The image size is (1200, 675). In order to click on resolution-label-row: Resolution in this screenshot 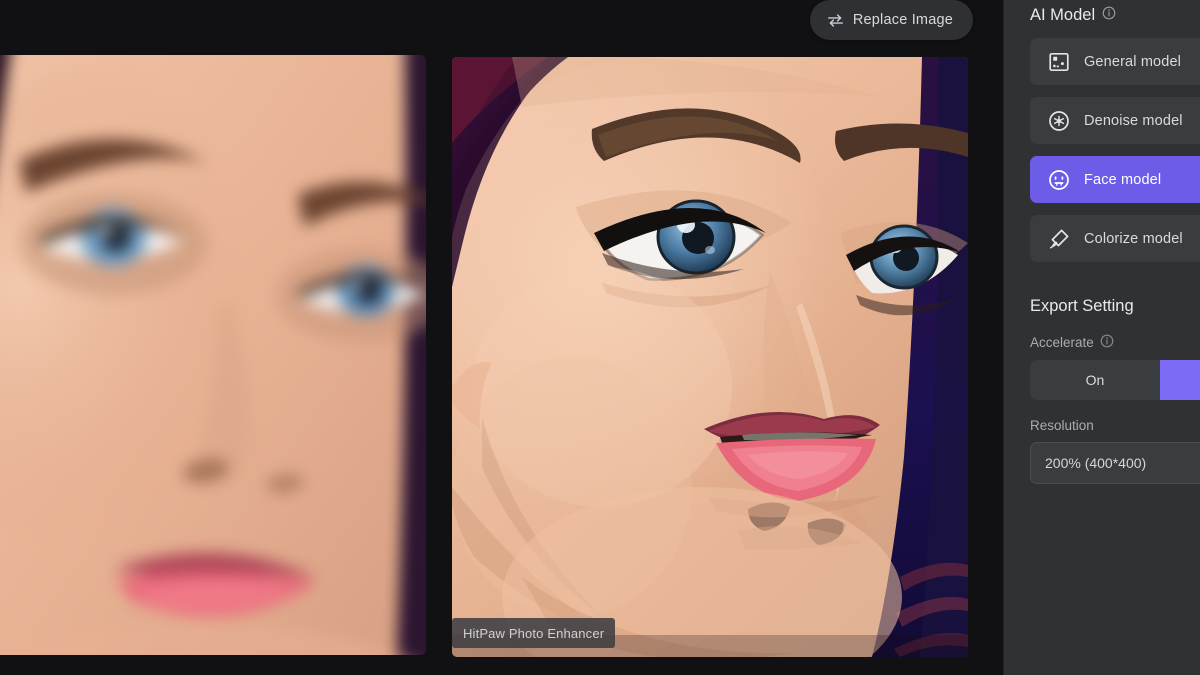, I will do `click(1115, 425)`.